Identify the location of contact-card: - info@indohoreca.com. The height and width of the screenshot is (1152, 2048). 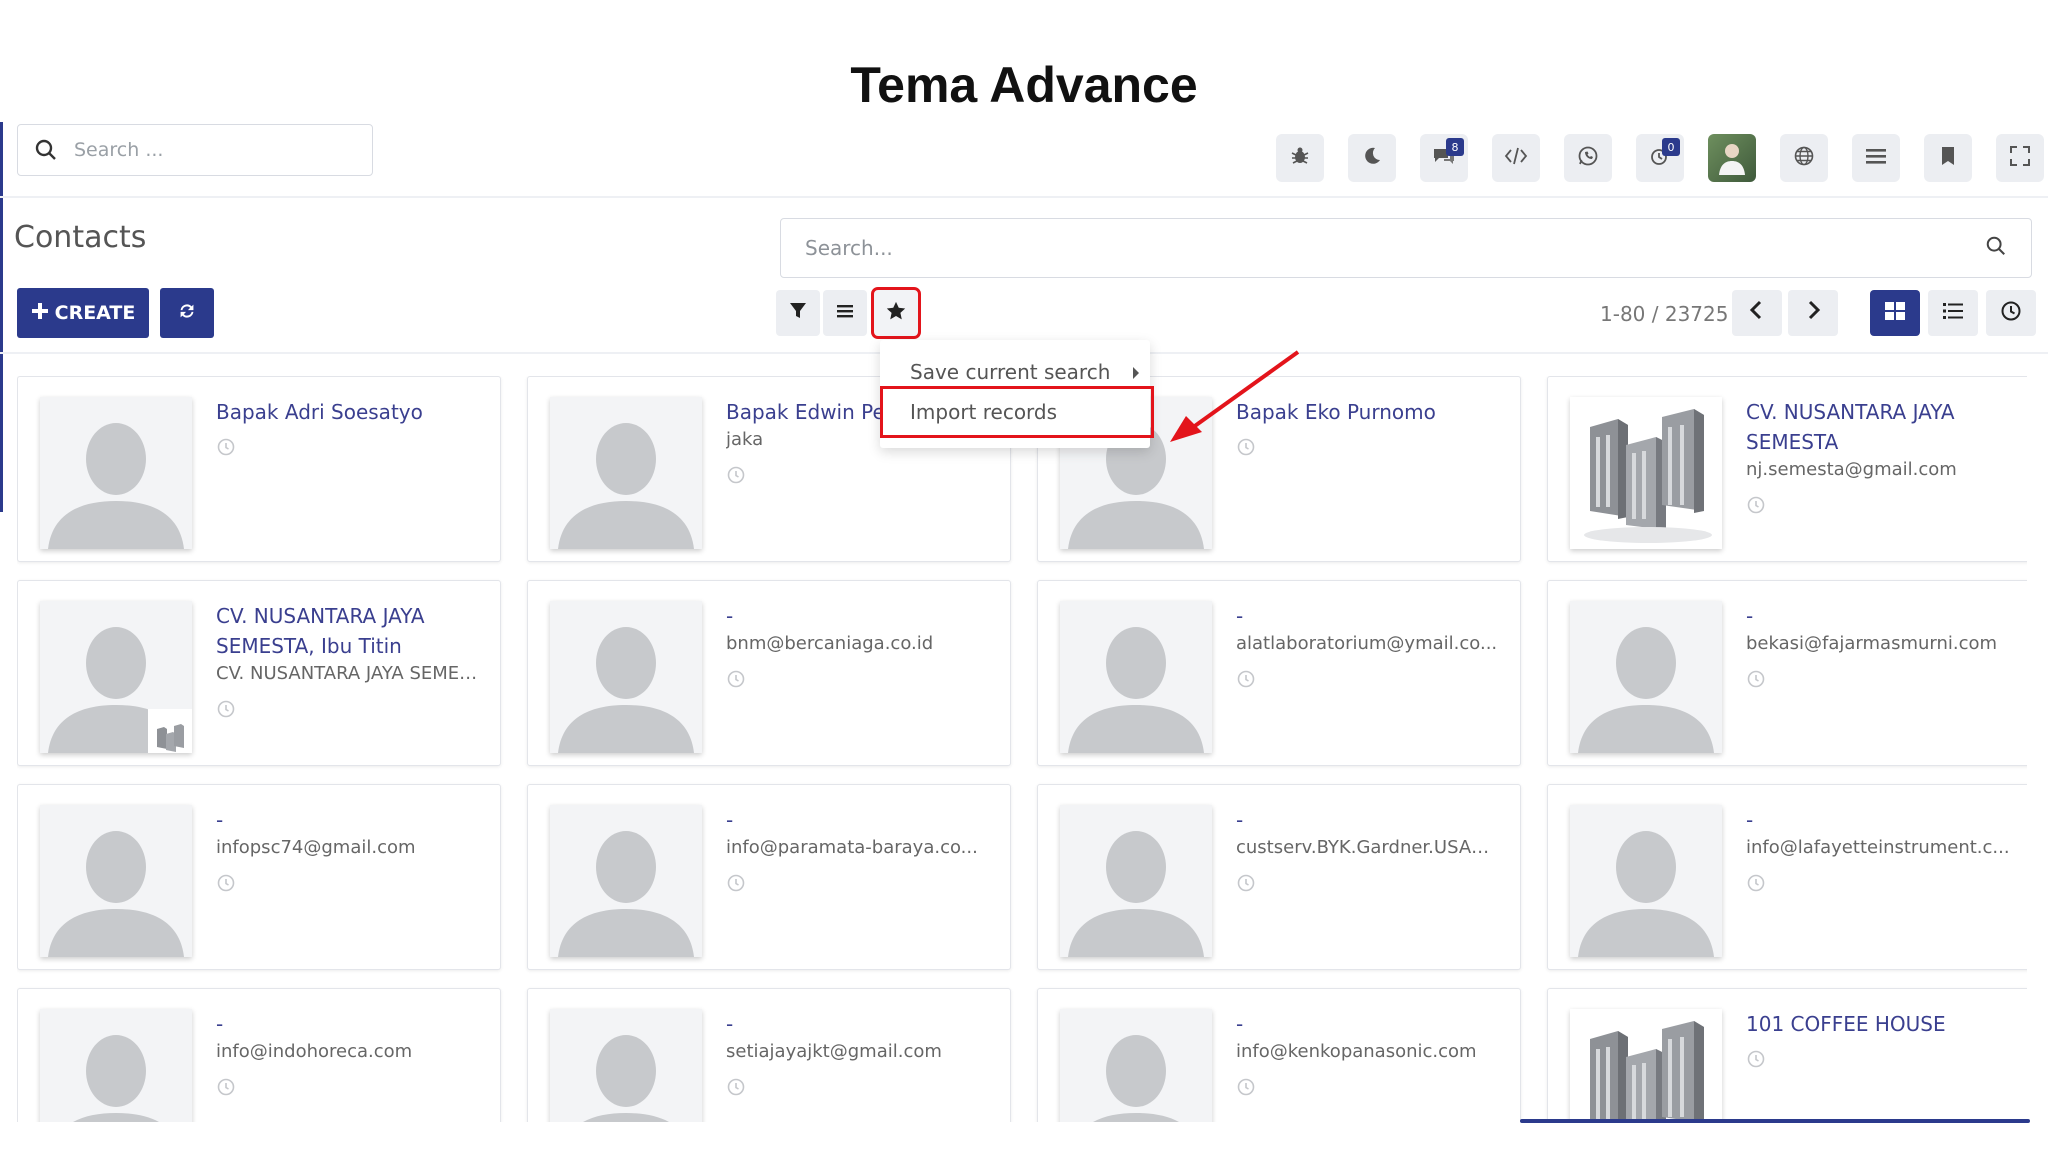
(259, 1055).